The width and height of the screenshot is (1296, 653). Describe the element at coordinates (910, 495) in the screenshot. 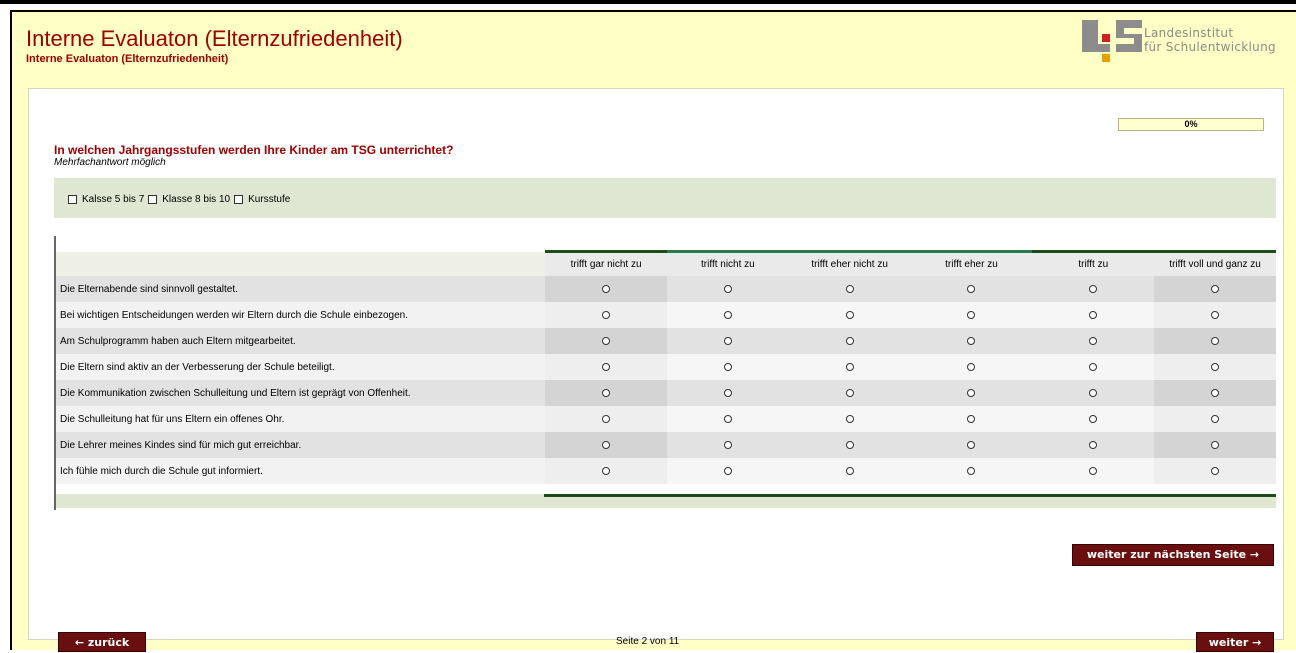

I see `matrix-footer-line` at that location.